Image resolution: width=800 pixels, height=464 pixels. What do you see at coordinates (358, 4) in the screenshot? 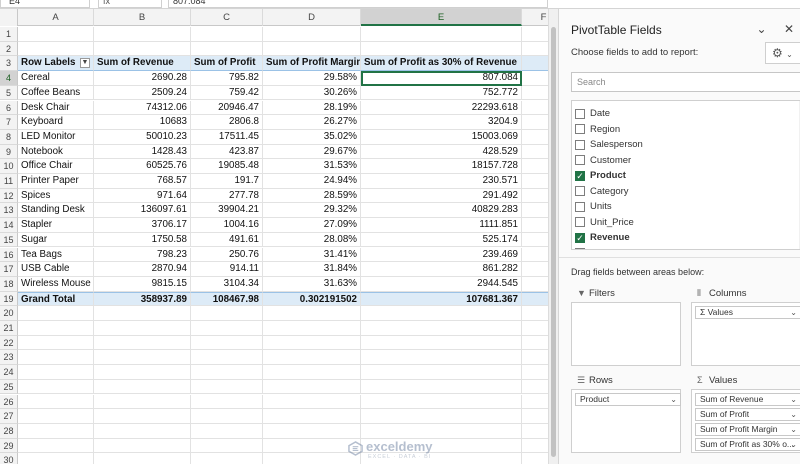
I see `formula-input: 807.084` at bounding box center [358, 4].